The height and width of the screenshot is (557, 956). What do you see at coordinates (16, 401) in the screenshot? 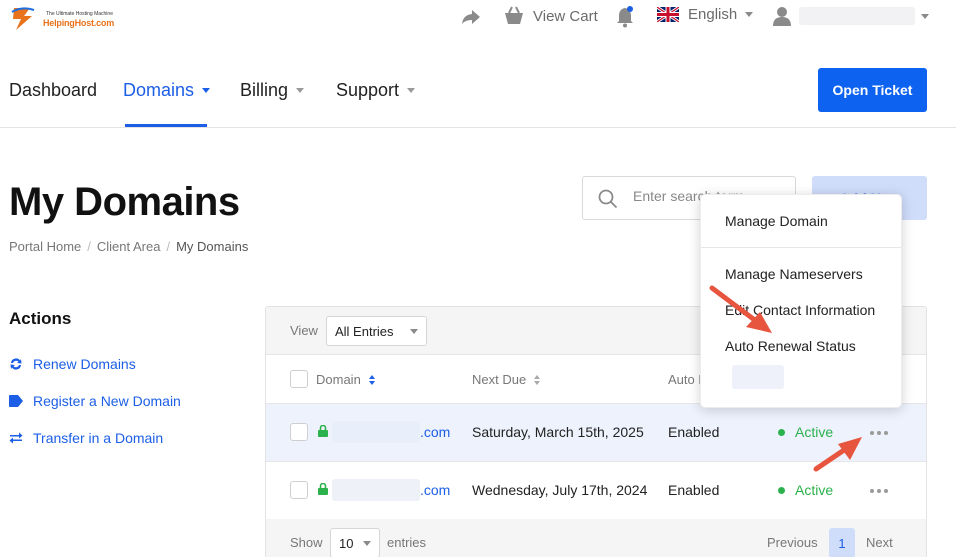
I see `tag-icon` at bounding box center [16, 401].